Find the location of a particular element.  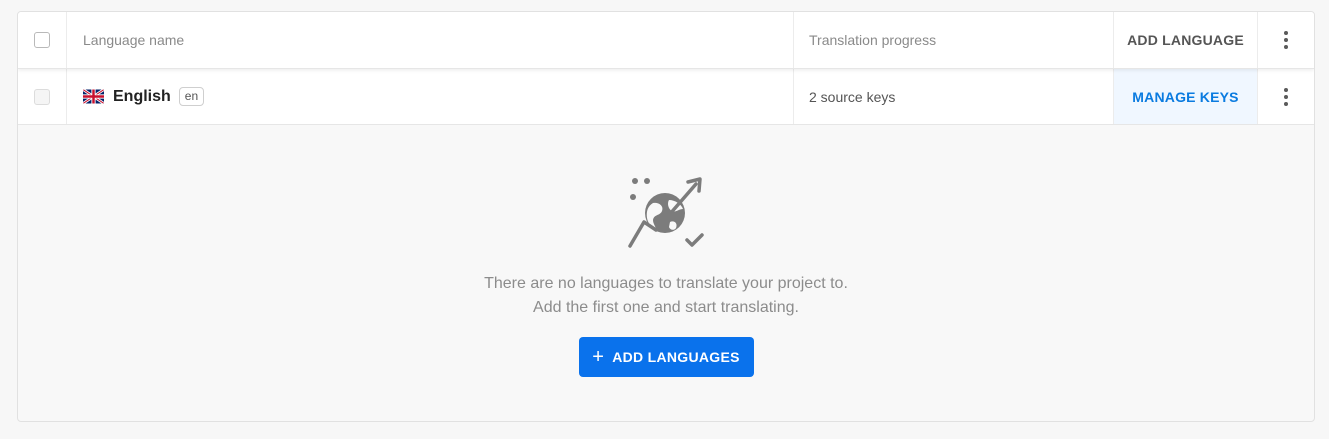

add-languages-button: + ADD LANGUAGES is located at coordinates (666, 357).